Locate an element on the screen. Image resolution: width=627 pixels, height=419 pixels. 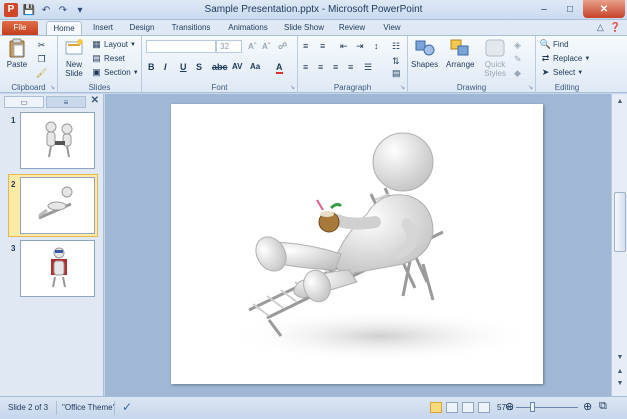
tab-slide-show: Slide Show is located at coordinates (304, 28).